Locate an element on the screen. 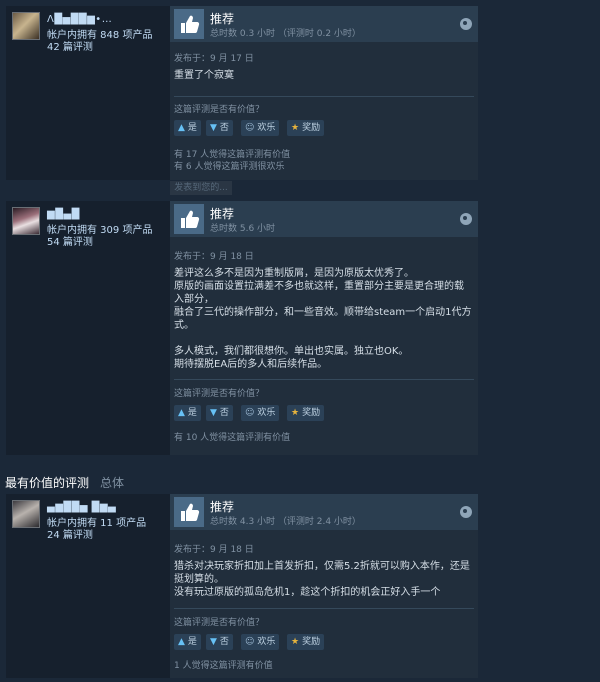  vote-info: 有 10 人觉得这篇评测有价值 is located at coordinates (232, 438).